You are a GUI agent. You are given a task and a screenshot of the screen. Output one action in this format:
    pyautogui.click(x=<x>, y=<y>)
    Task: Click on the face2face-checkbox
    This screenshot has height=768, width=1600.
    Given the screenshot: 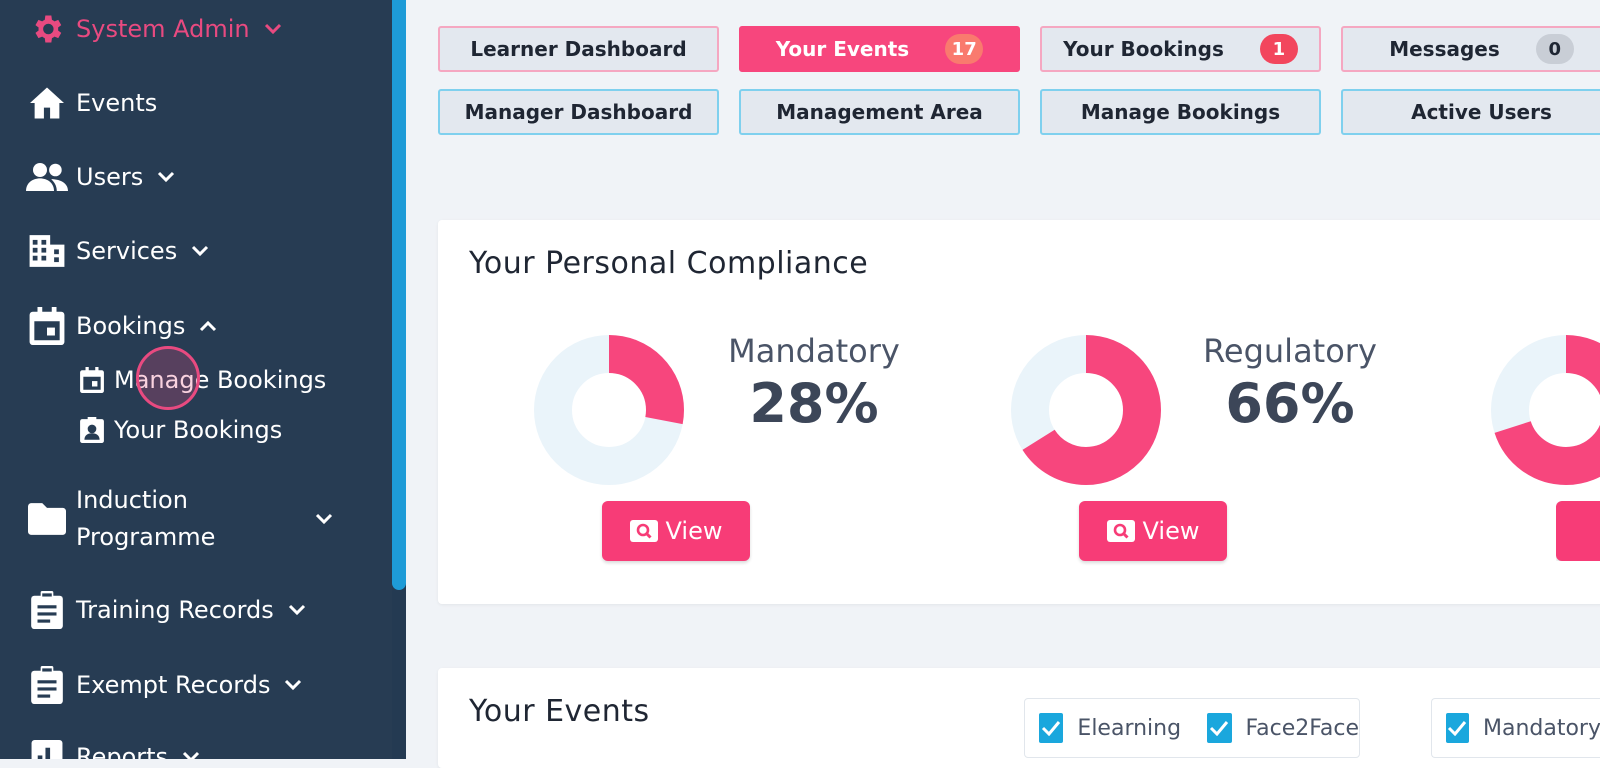 What is the action you would take?
    pyautogui.click(x=1219, y=728)
    